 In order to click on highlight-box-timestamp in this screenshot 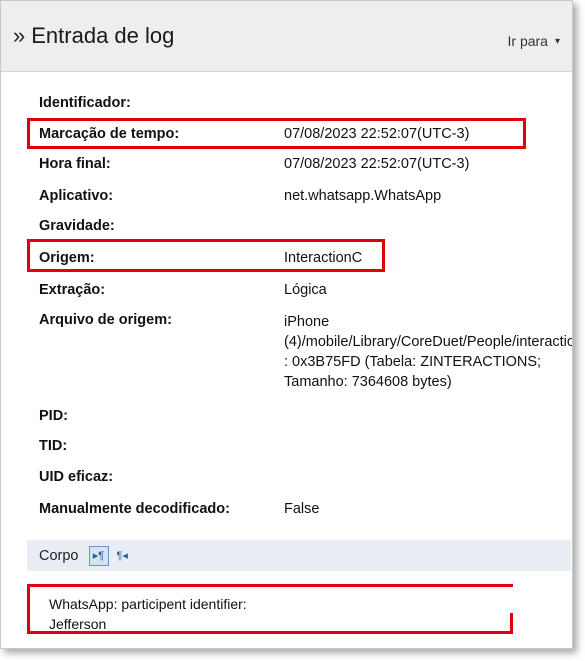, I will do `click(276, 133)`.